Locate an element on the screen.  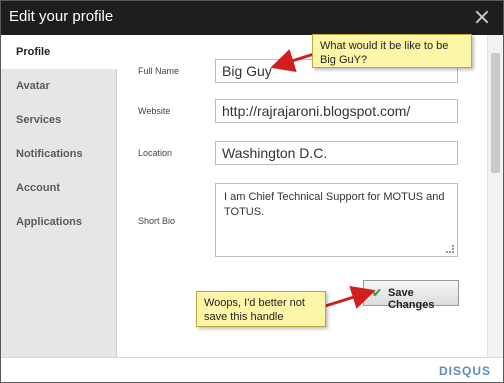
callout-save: Woops, I'd better not save this handle is located at coordinates (261, 309).